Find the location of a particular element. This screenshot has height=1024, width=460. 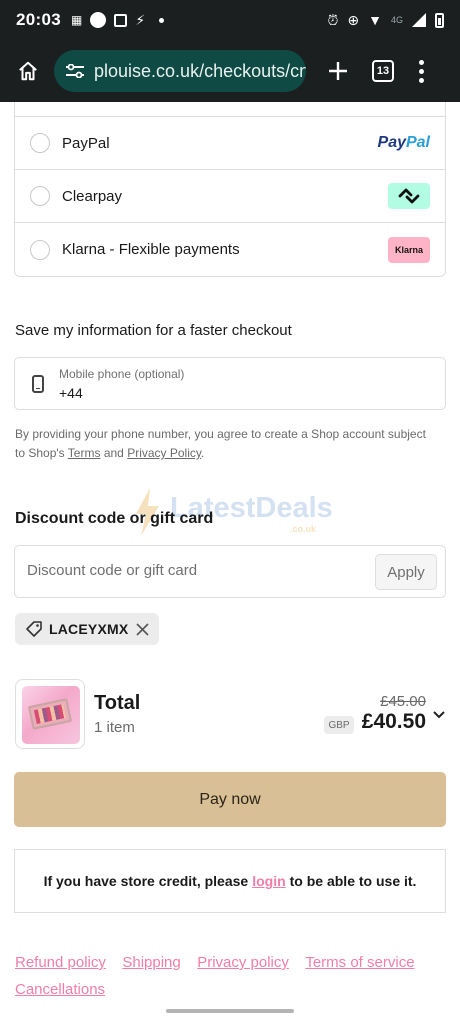

applied-discount-tag: LACEYXMX is located at coordinates (87, 629).